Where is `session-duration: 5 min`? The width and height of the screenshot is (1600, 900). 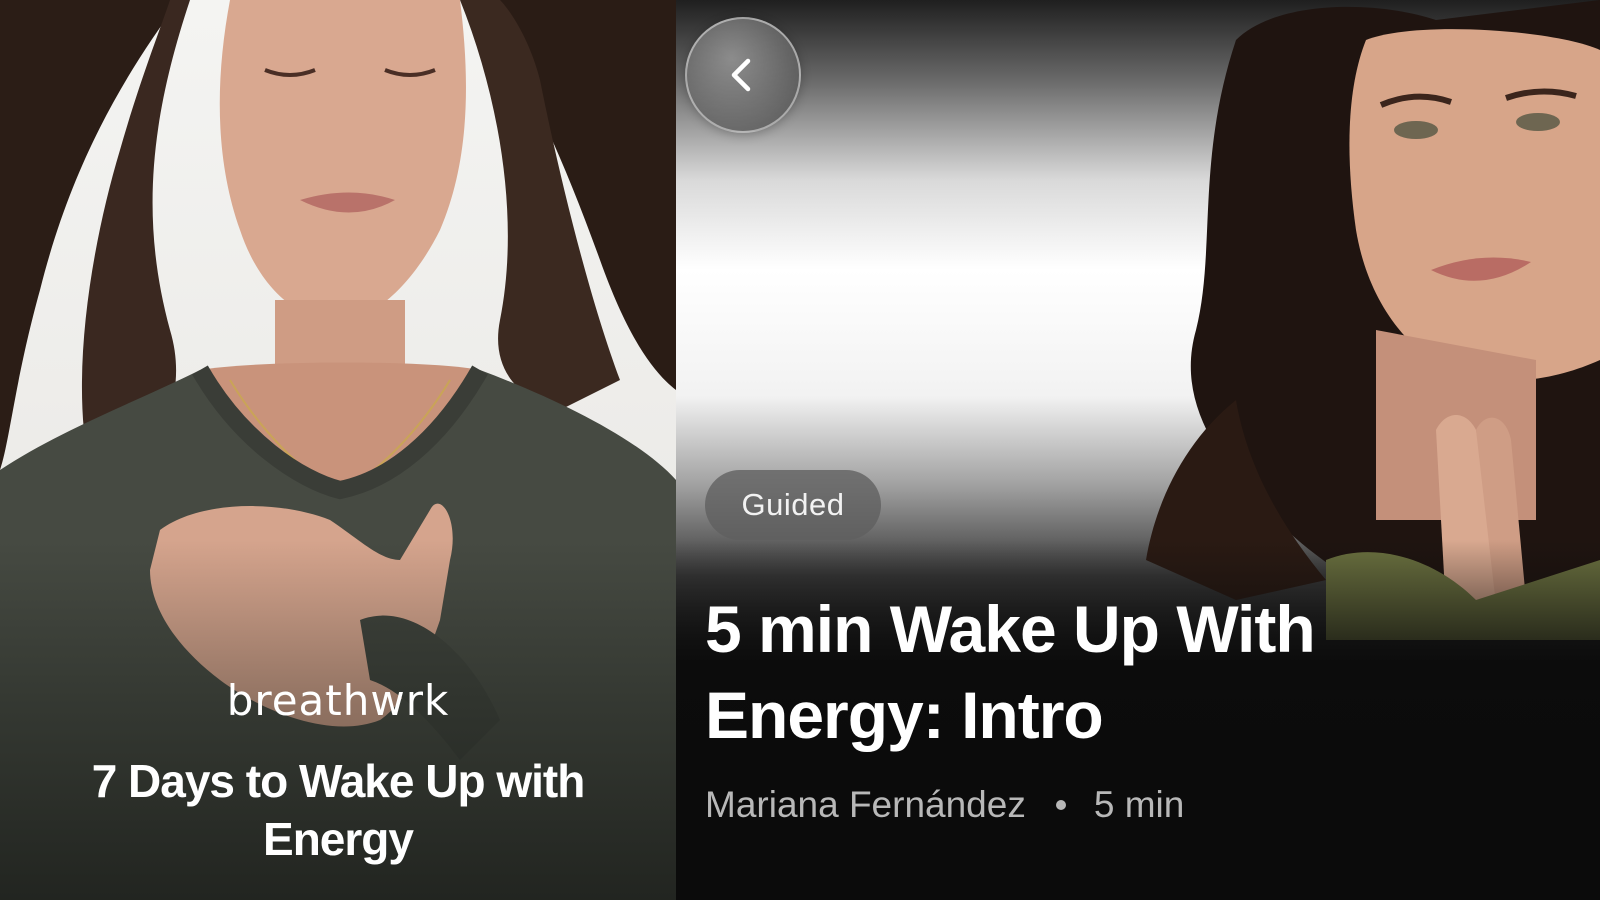 session-duration: 5 min is located at coordinates (1139, 804).